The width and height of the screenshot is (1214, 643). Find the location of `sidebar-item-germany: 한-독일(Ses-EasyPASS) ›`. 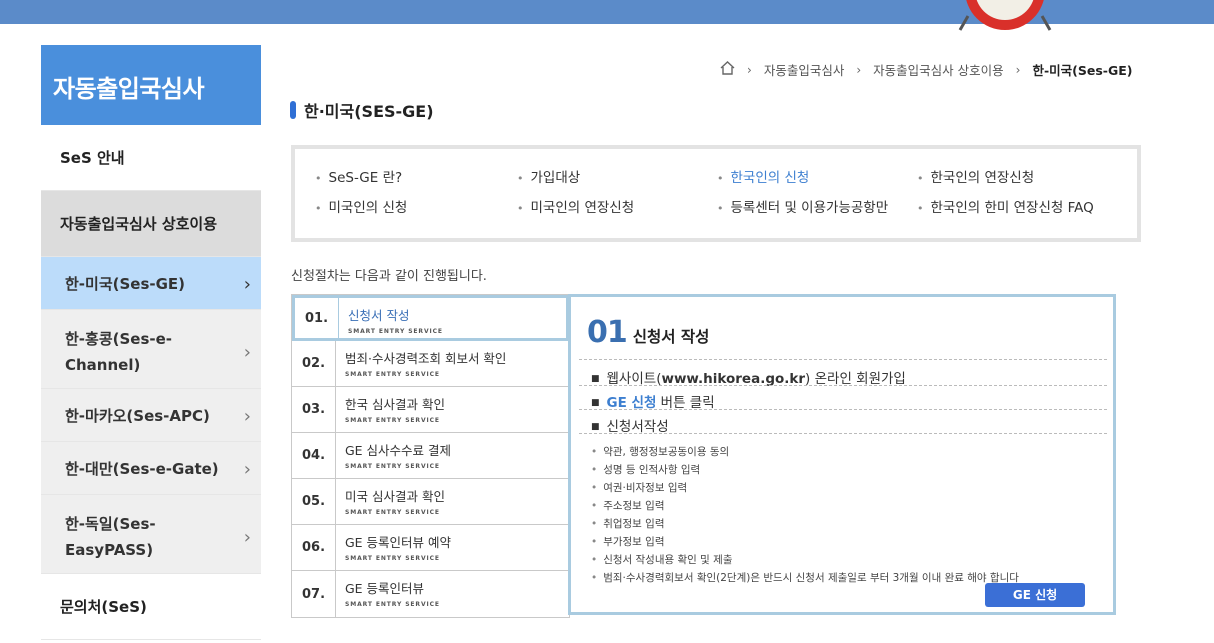

sidebar-item-germany: 한-독일(Ses-EasyPASS) › is located at coordinates (151, 534).